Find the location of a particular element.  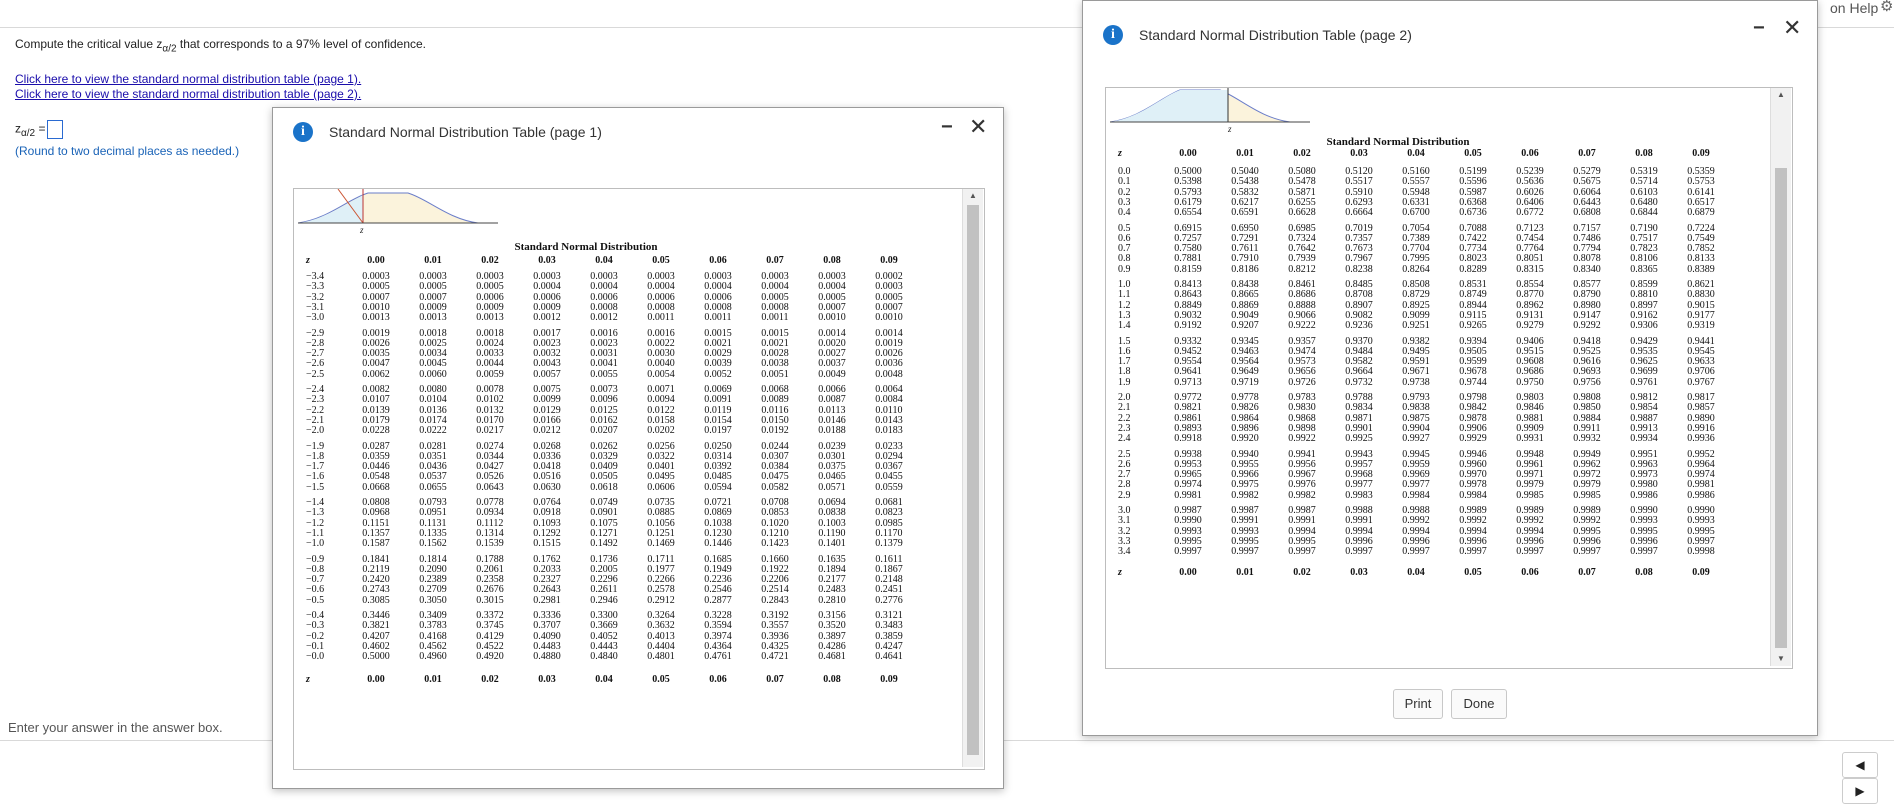

table-cell: 0.8186 is located at coordinates (1245, 269).